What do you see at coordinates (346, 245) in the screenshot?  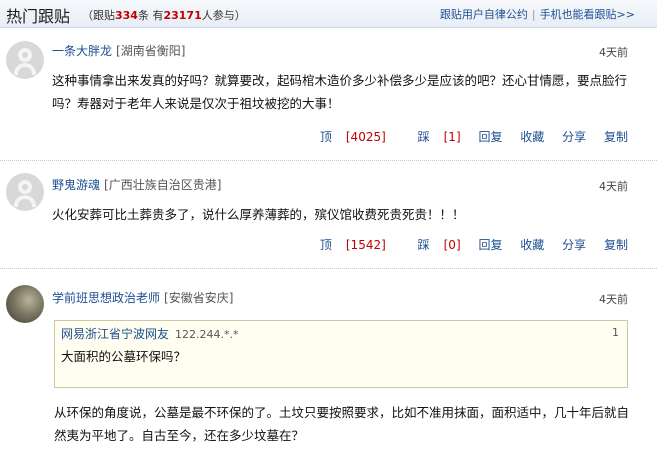 I see `upvote-button: 顶 [1542]` at bounding box center [346, 245].